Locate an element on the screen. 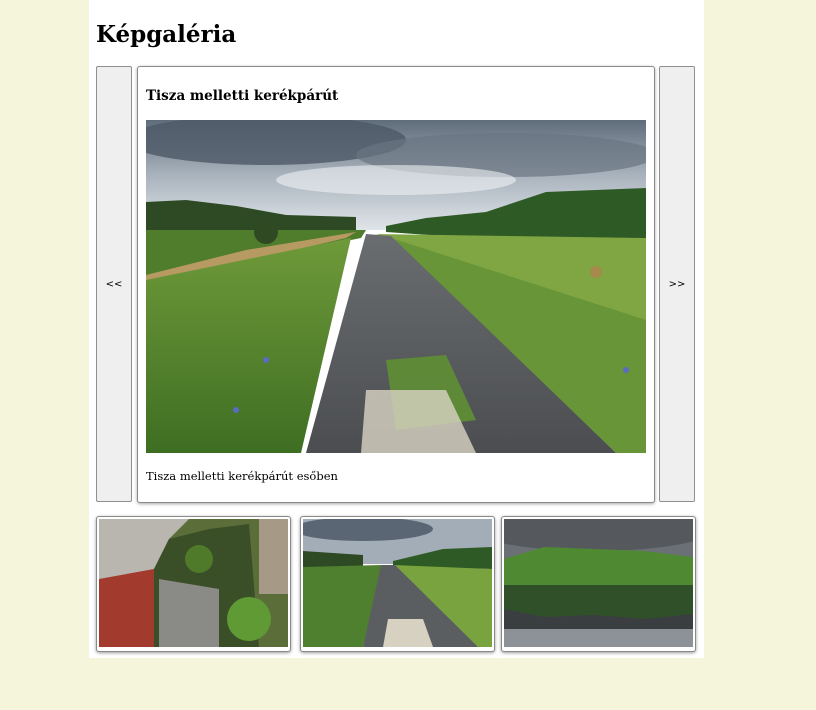 Image resolution: width=816 pixels, height=710 pixels. thumbnail-1-photo is located at coordinates (193, 583).